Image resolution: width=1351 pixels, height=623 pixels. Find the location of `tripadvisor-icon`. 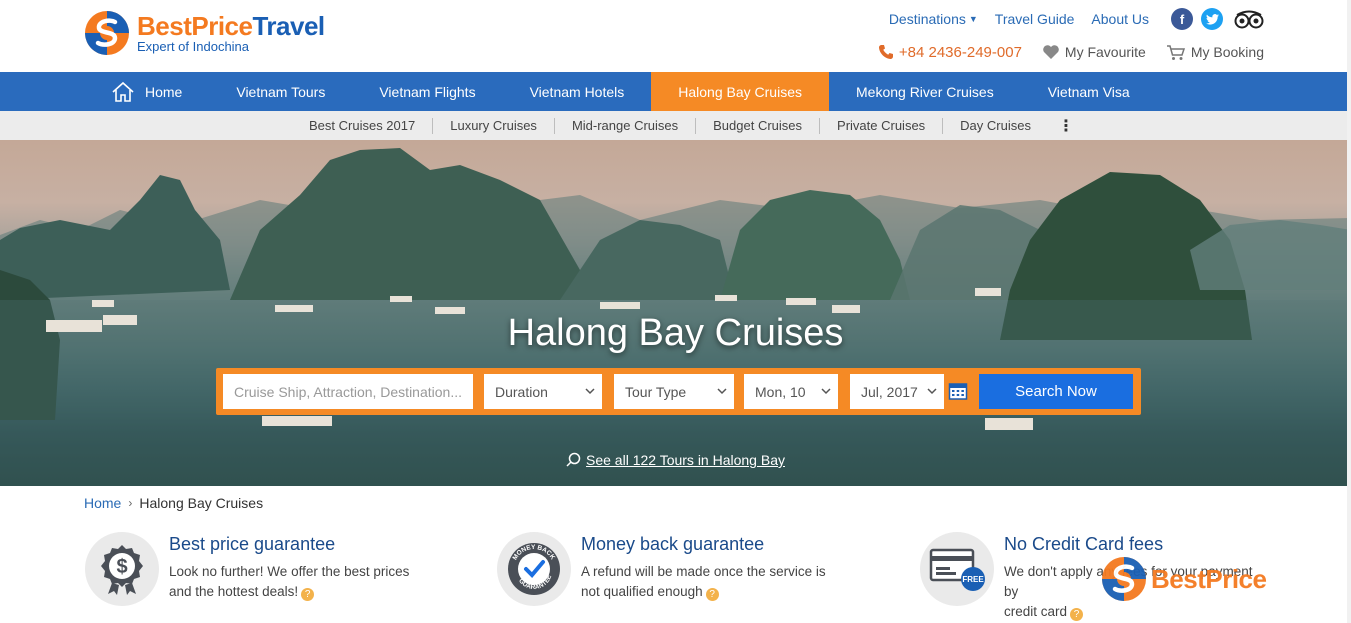

tripadvisor-icon is located at coordinates (1249, 19).